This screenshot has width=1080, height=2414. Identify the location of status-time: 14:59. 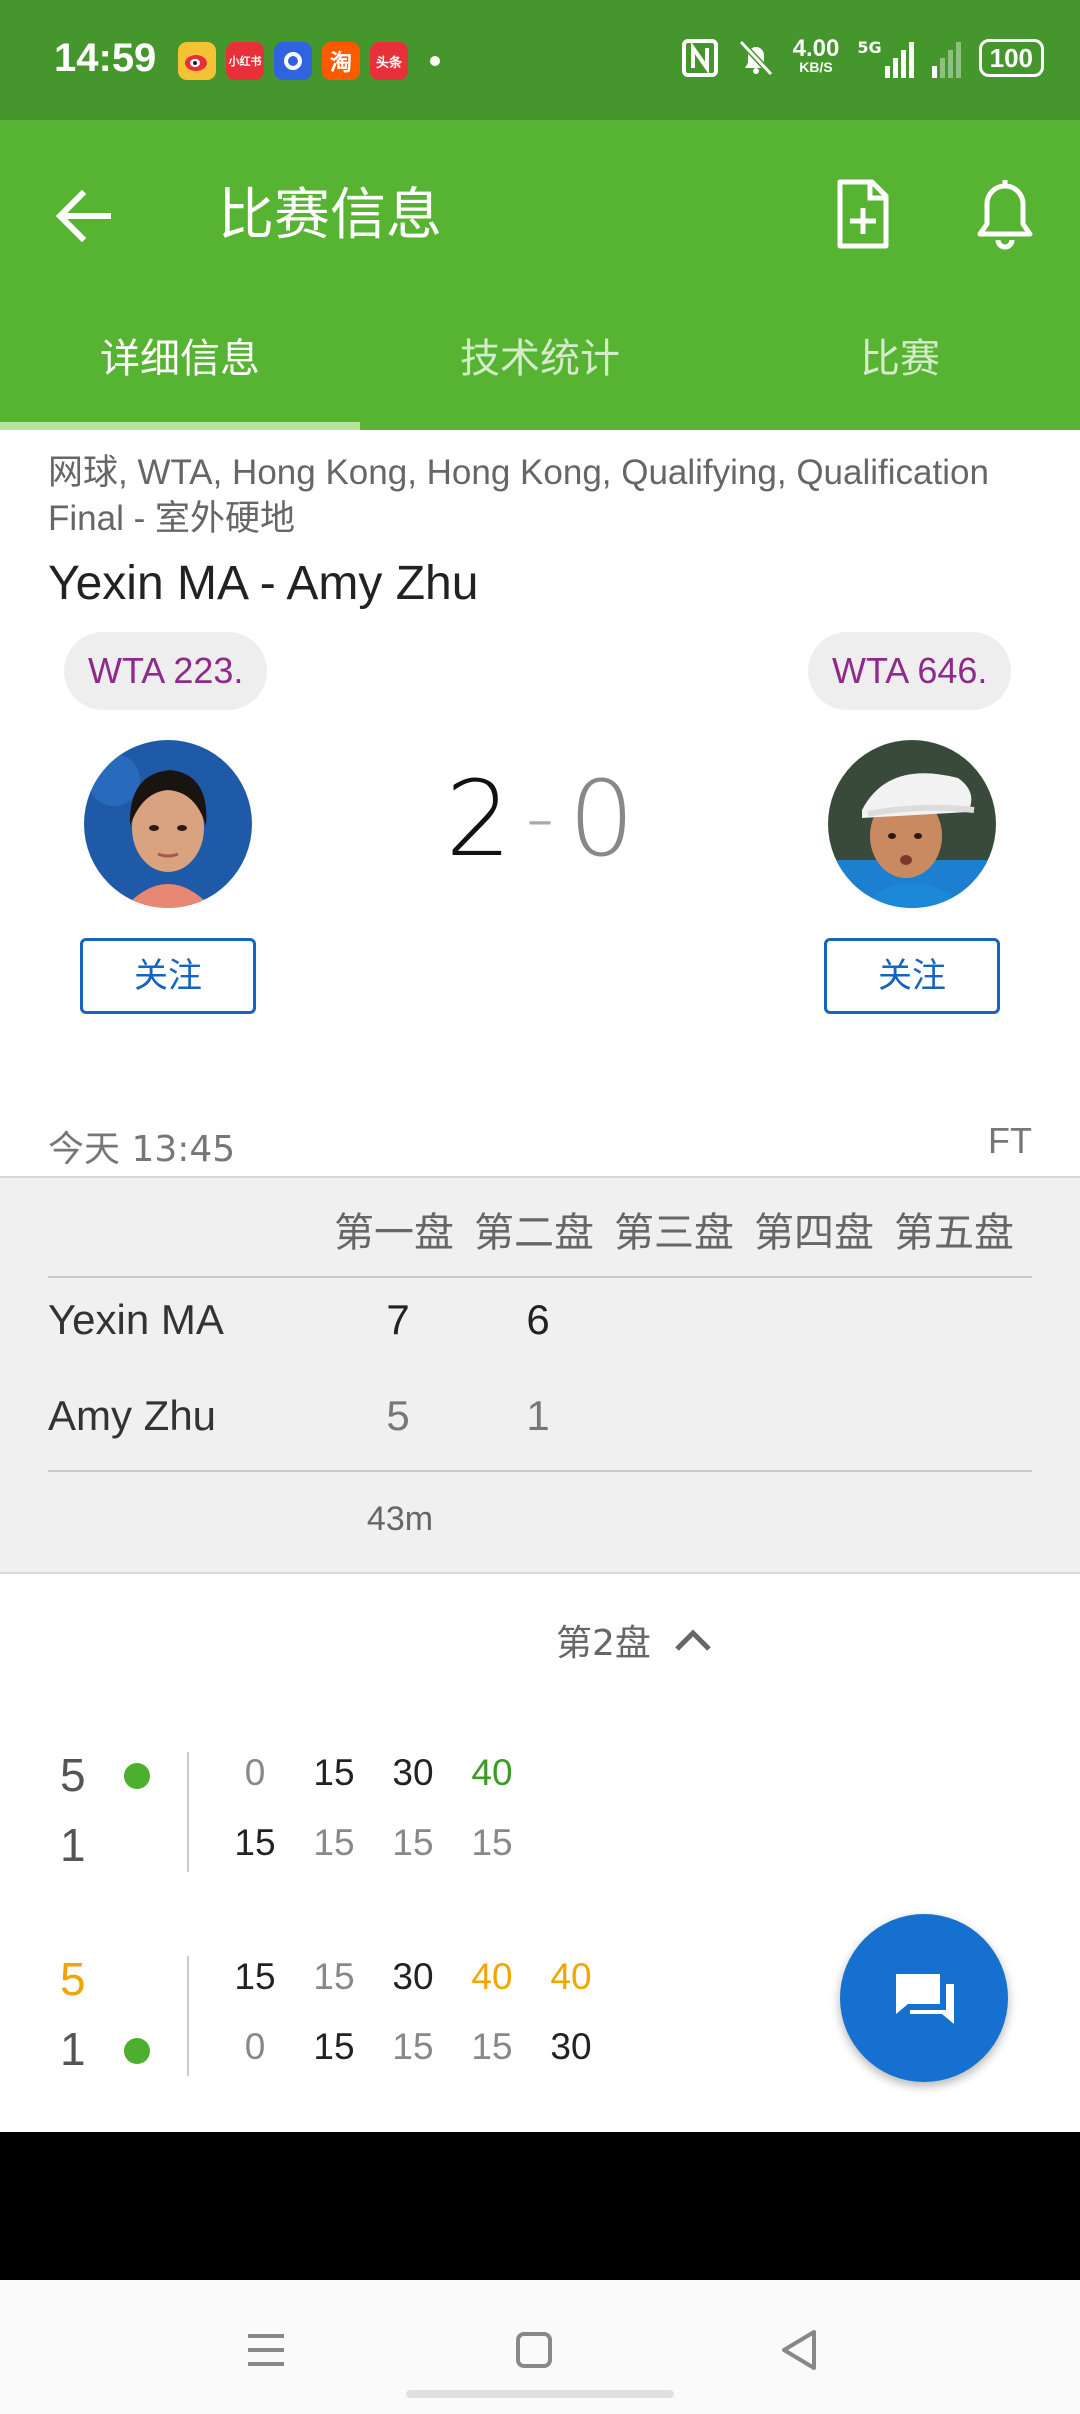
(105, 58).